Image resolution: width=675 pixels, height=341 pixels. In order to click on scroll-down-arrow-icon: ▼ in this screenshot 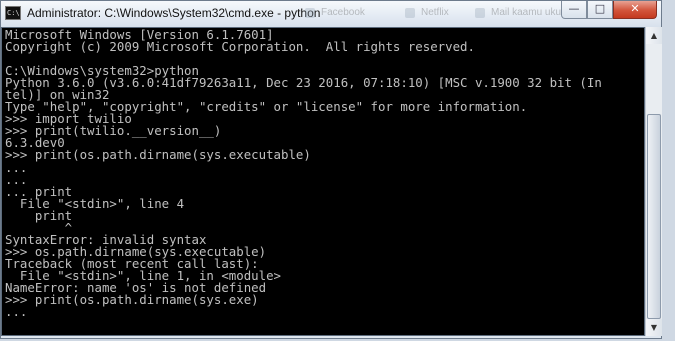, I will do `click(654, 327)`.